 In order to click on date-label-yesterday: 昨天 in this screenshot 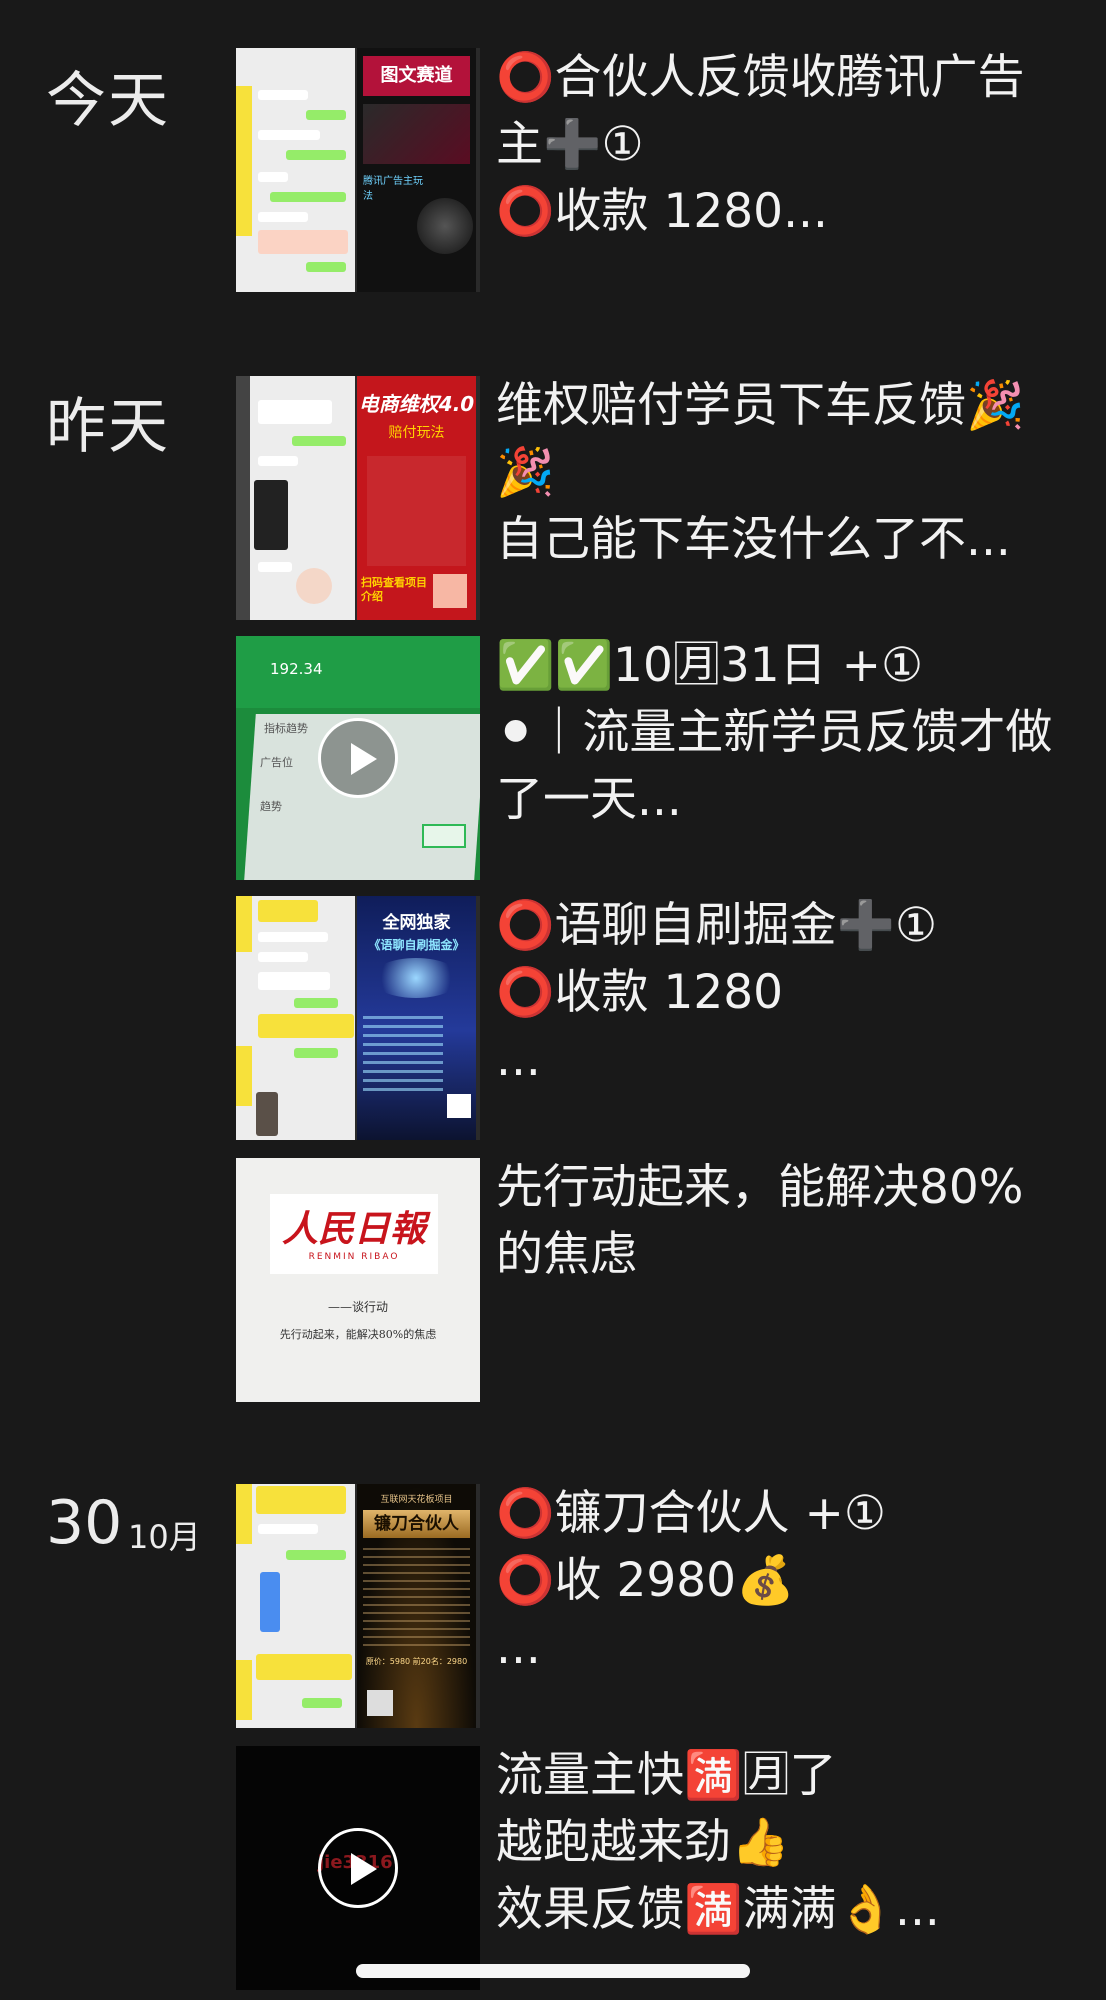, I will do `click(108, 427)`.